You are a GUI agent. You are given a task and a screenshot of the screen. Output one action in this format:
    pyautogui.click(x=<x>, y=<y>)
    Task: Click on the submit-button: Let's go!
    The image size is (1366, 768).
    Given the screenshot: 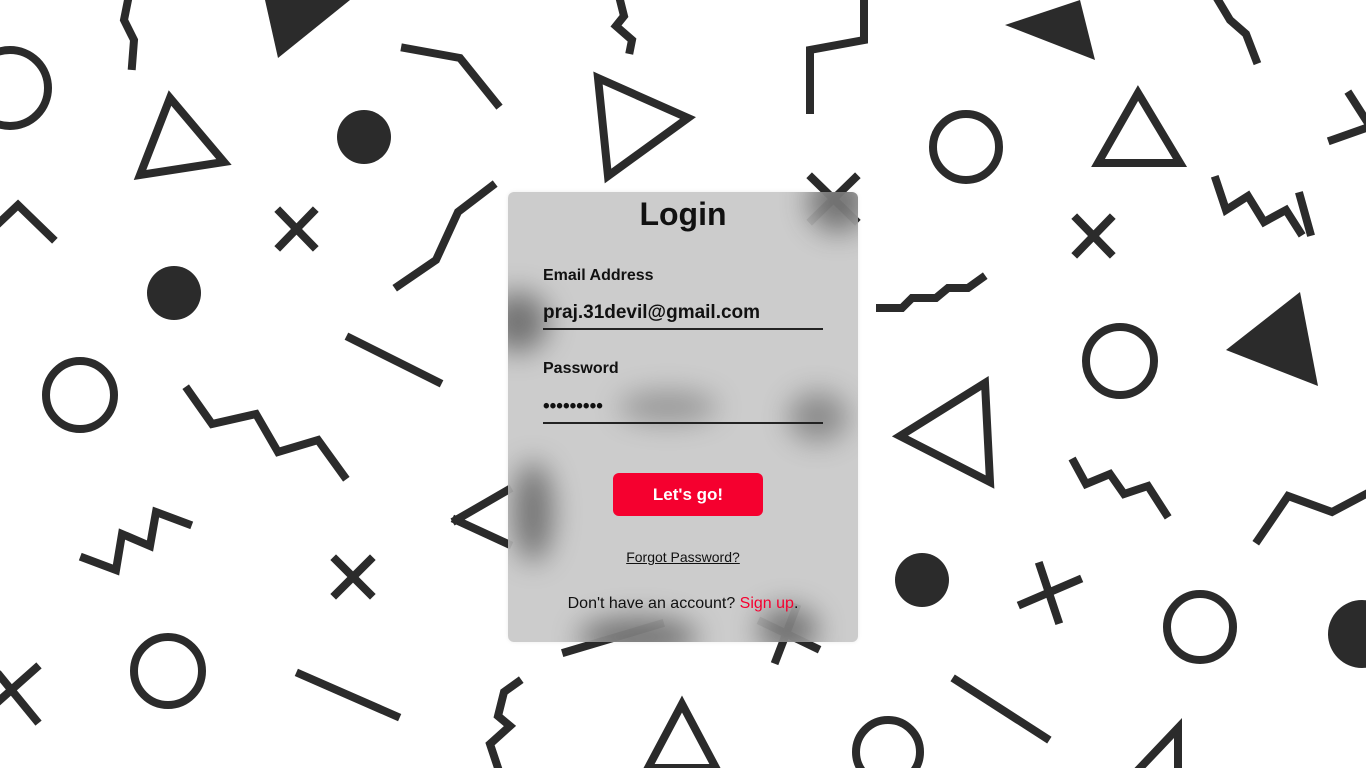 What is the action you would take?
    pyautogui.click(x=688, y=494)
    